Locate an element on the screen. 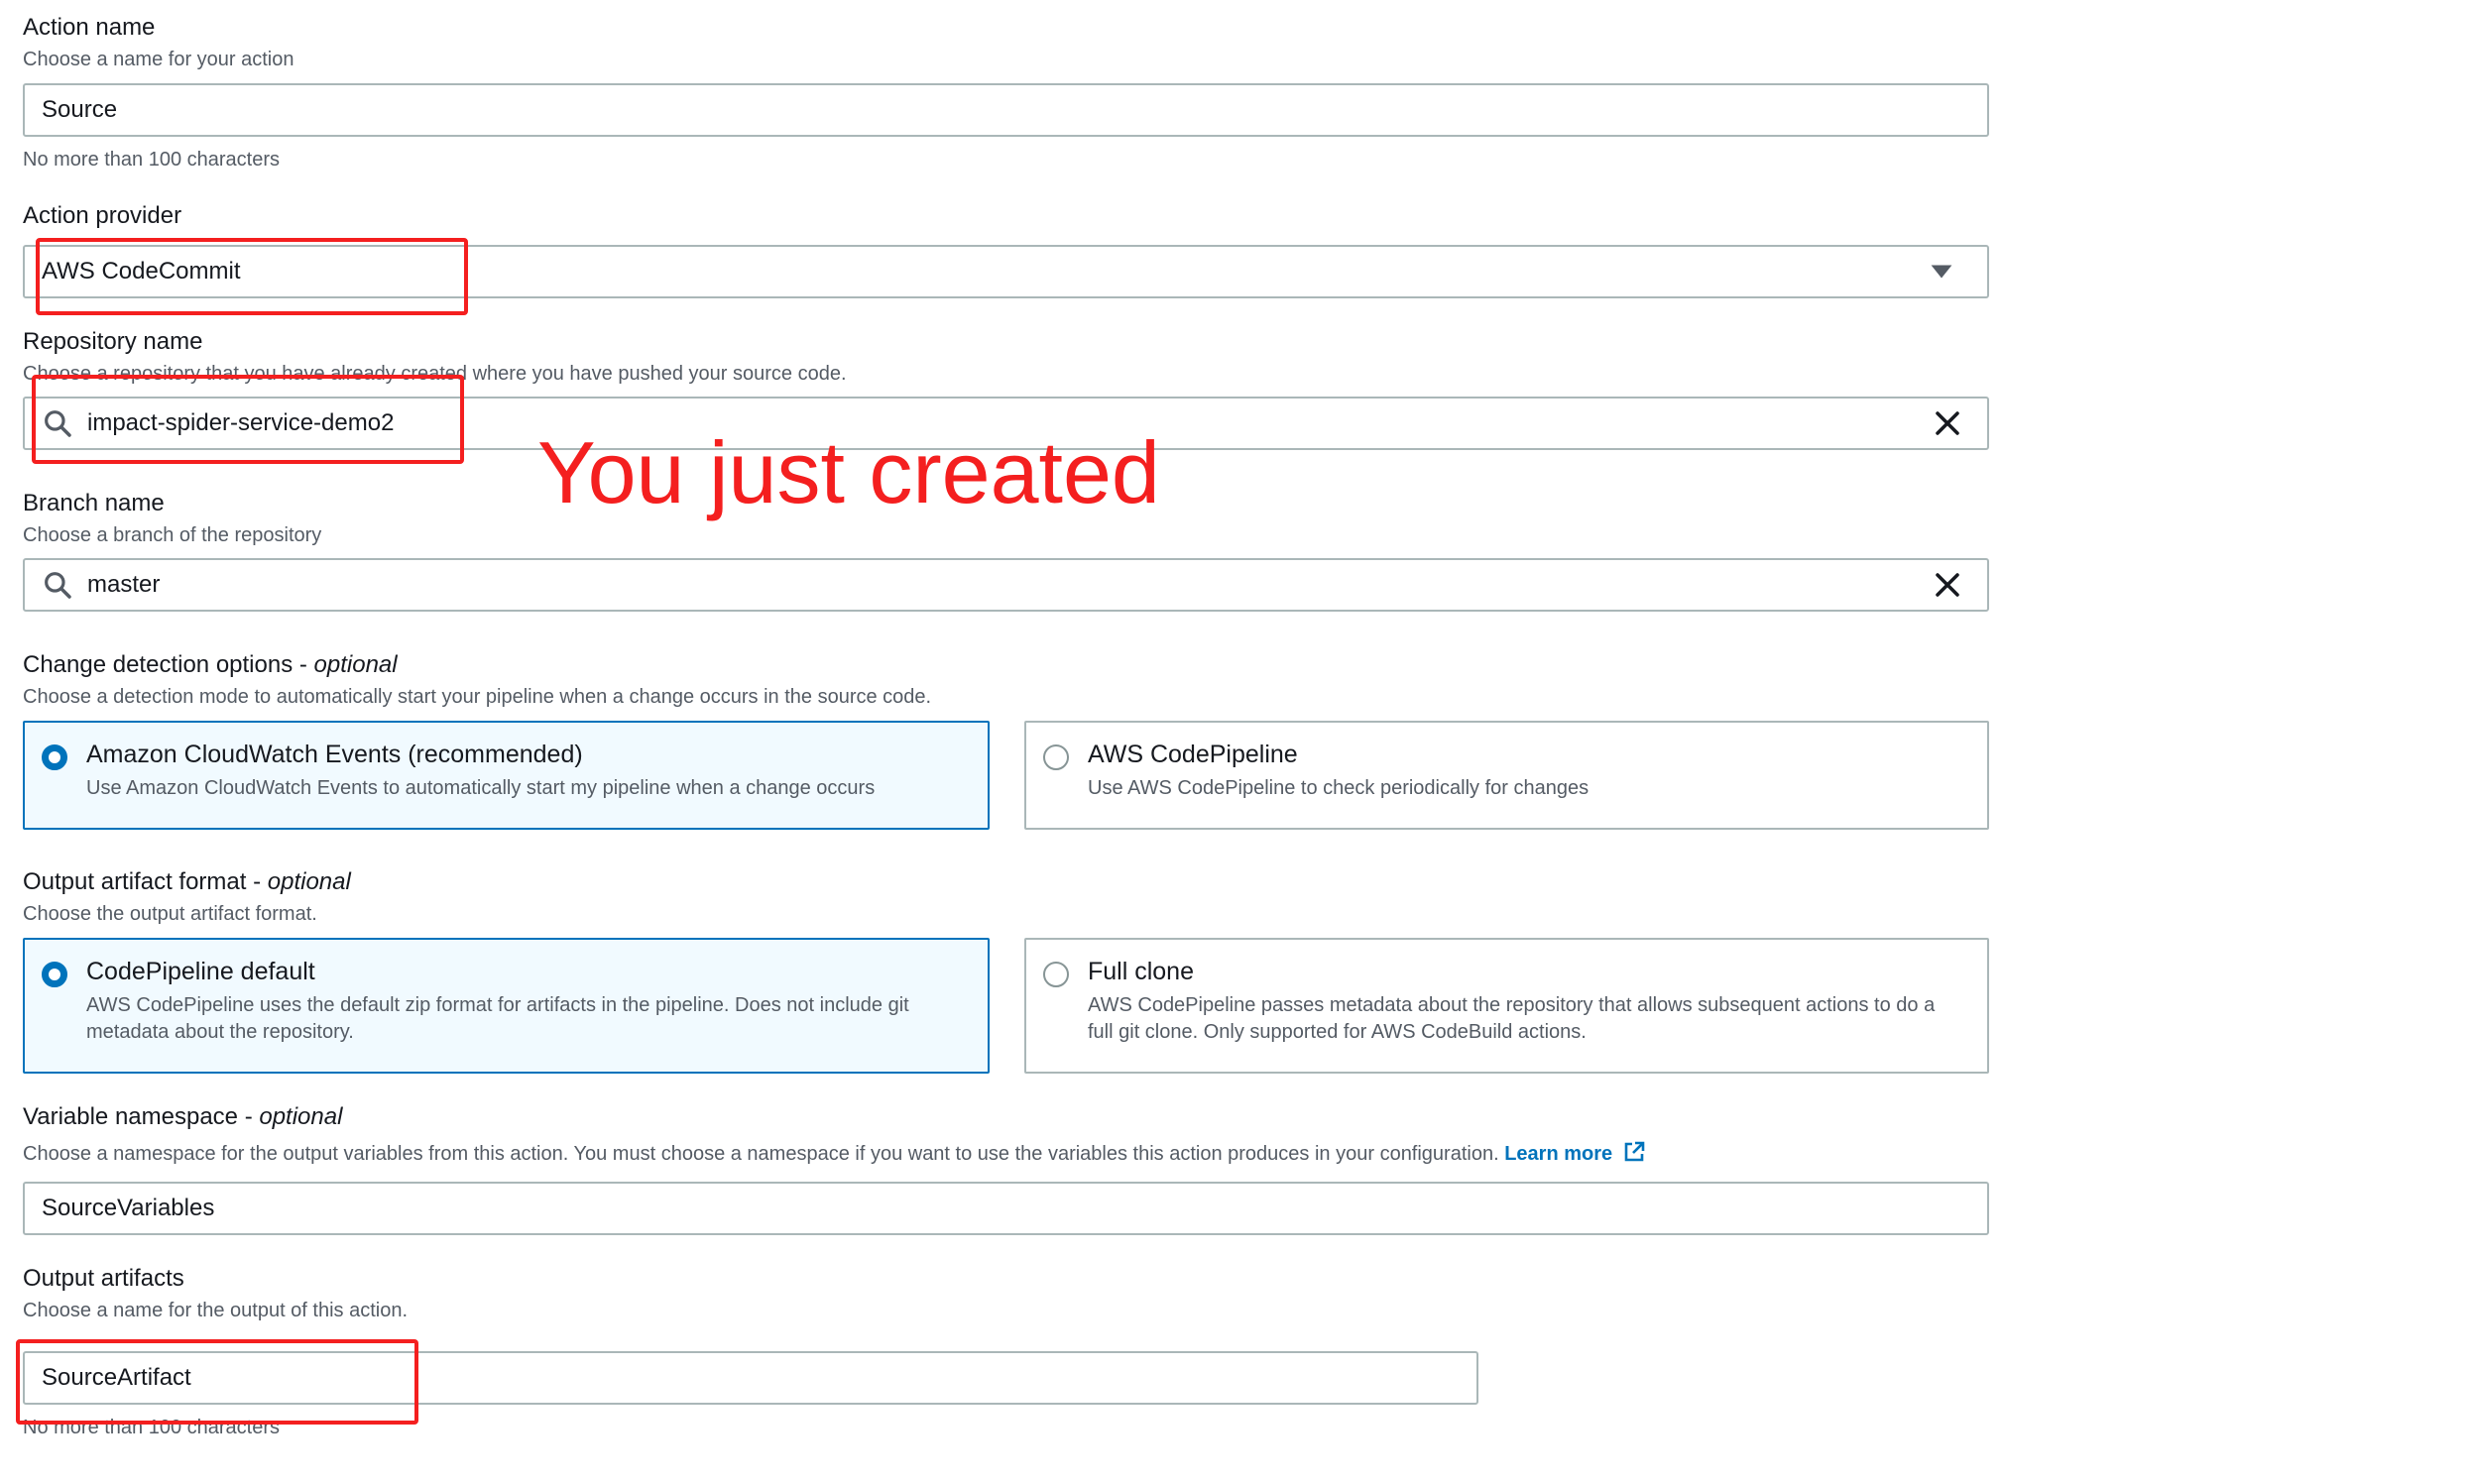 The height and width of the screenshot is (1484, 2473). option-title: Full clone is located at coordinates (1141, 971).